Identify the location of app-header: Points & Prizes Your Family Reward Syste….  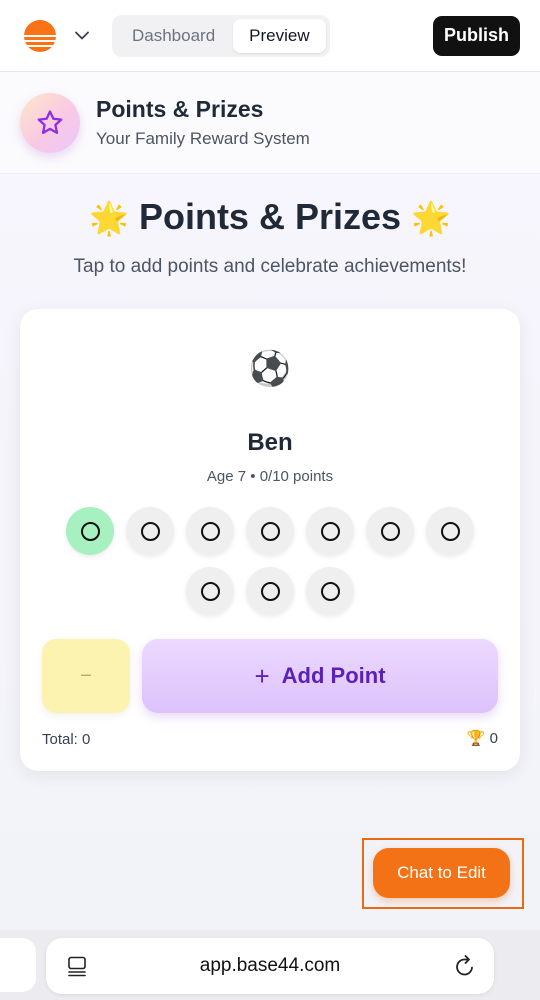
(270, 123).